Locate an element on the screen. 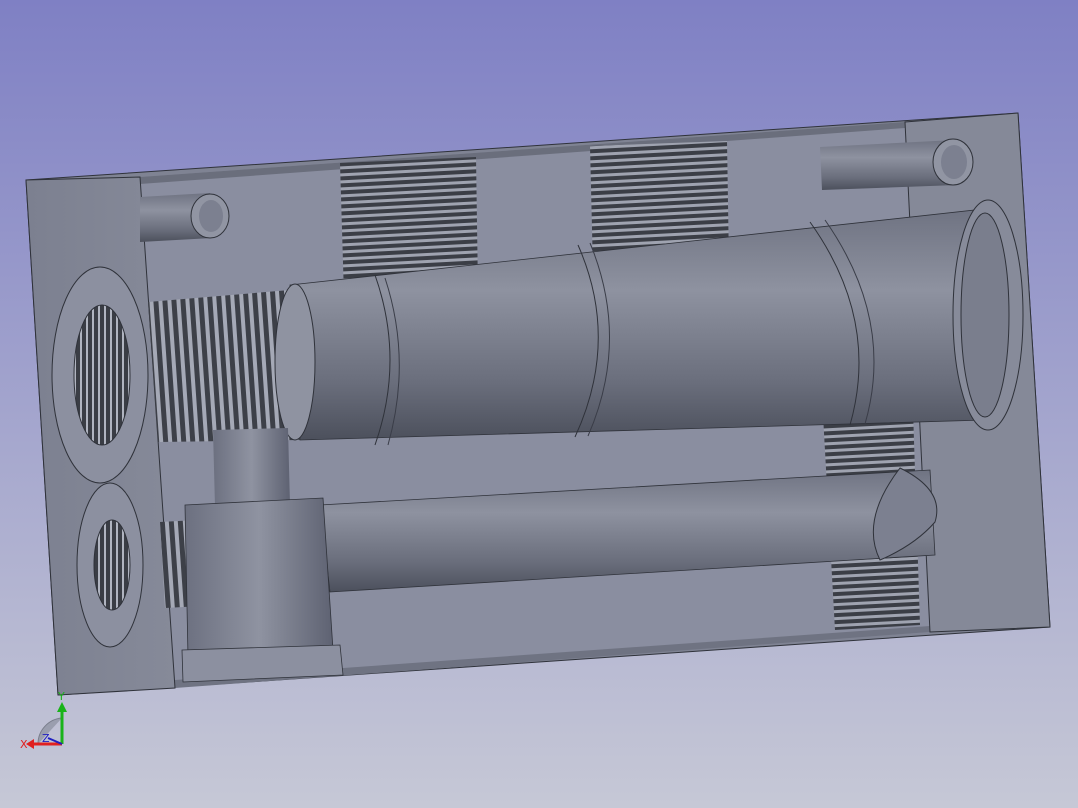  lower-stub-vertical is located at coordinates (251, 467).